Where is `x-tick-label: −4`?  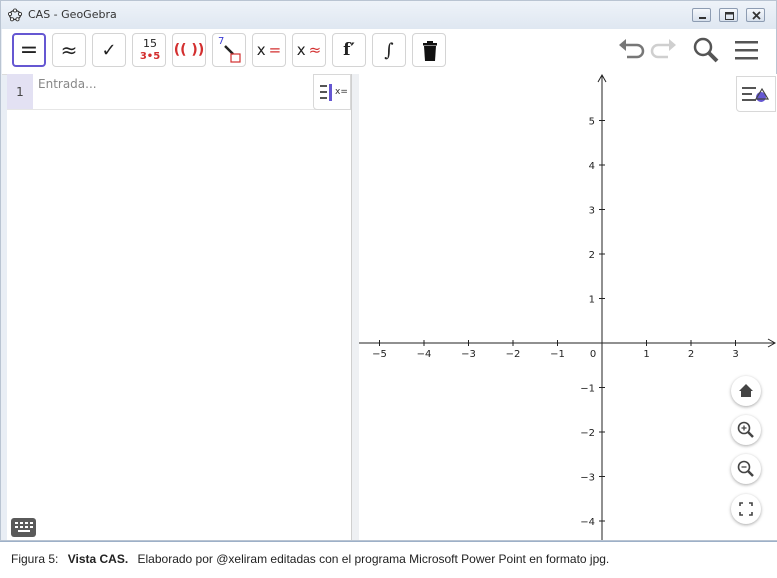
x-tick-label: −4 is located at coordinates (424, 354).